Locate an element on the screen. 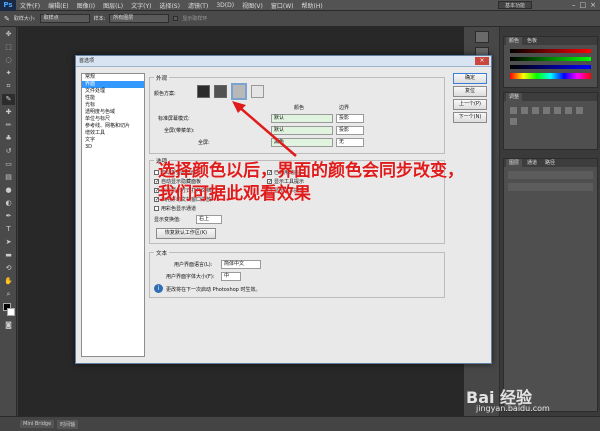  tab-channels: 通道 is located at coordinates (532, 163).